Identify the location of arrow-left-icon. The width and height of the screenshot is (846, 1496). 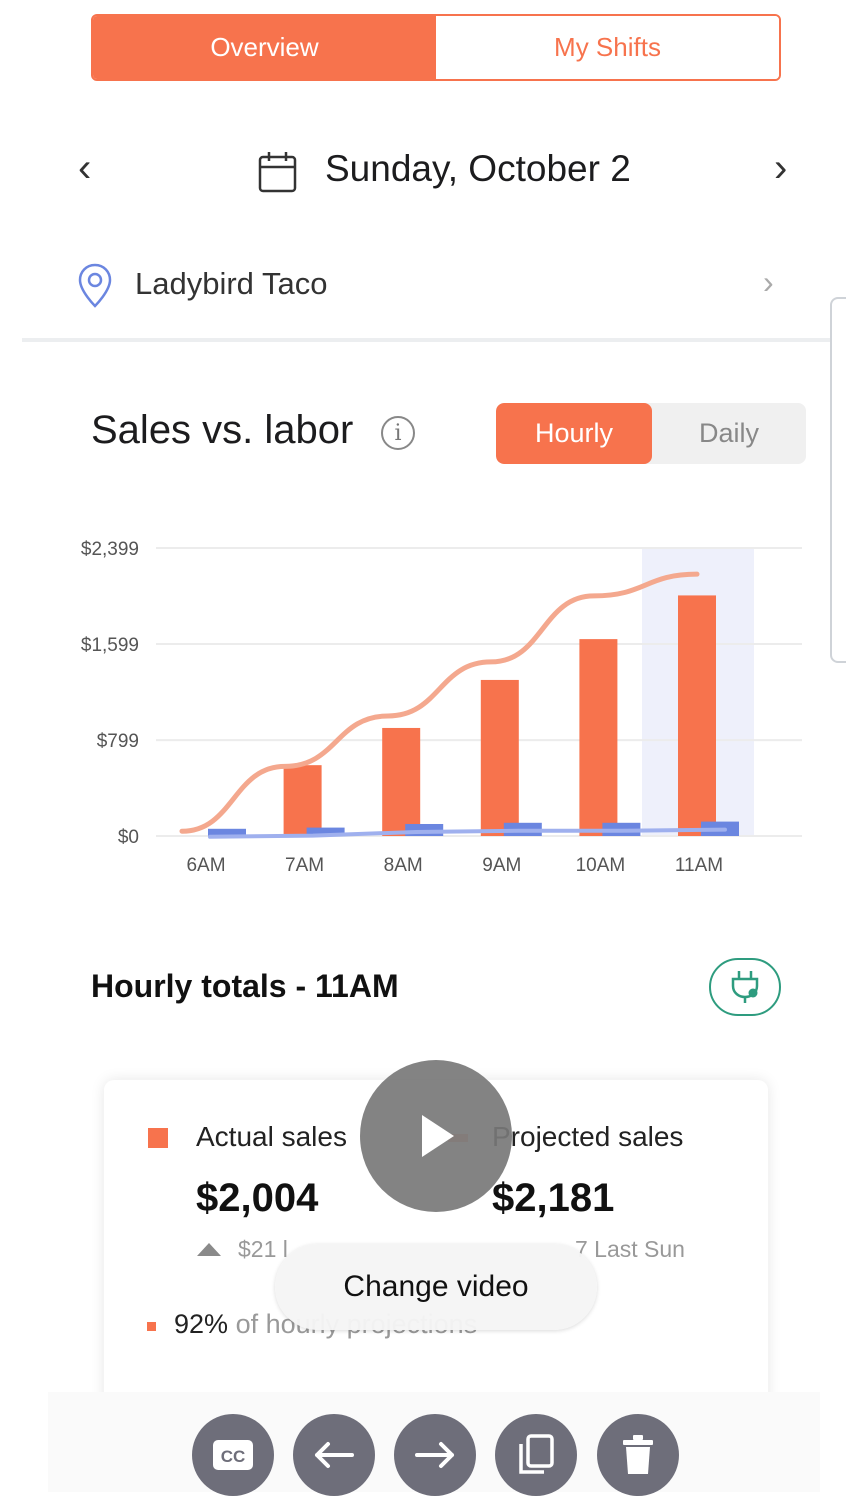
(334, 1455).